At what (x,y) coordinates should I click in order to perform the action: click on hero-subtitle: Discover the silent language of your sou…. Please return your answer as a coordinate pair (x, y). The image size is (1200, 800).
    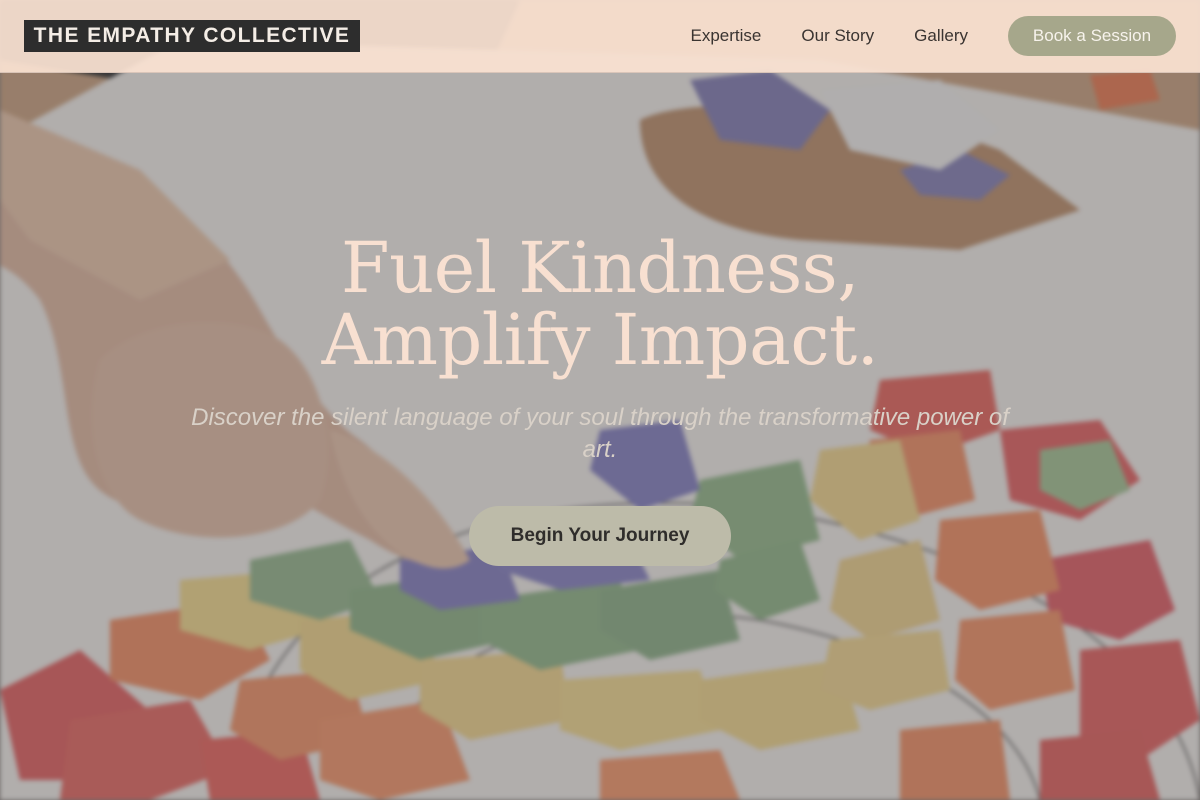
    Looking at the image, I should click on (600, 433).